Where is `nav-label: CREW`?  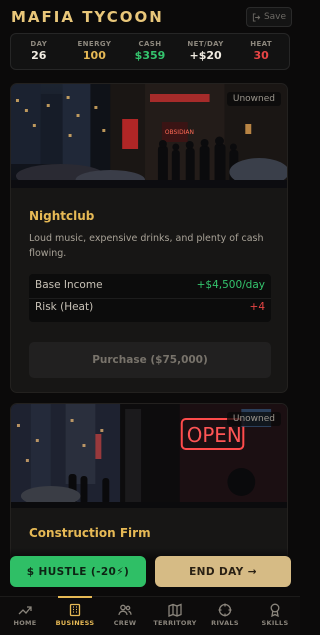 nav-label: CREW is located at coordinates (125, 623).